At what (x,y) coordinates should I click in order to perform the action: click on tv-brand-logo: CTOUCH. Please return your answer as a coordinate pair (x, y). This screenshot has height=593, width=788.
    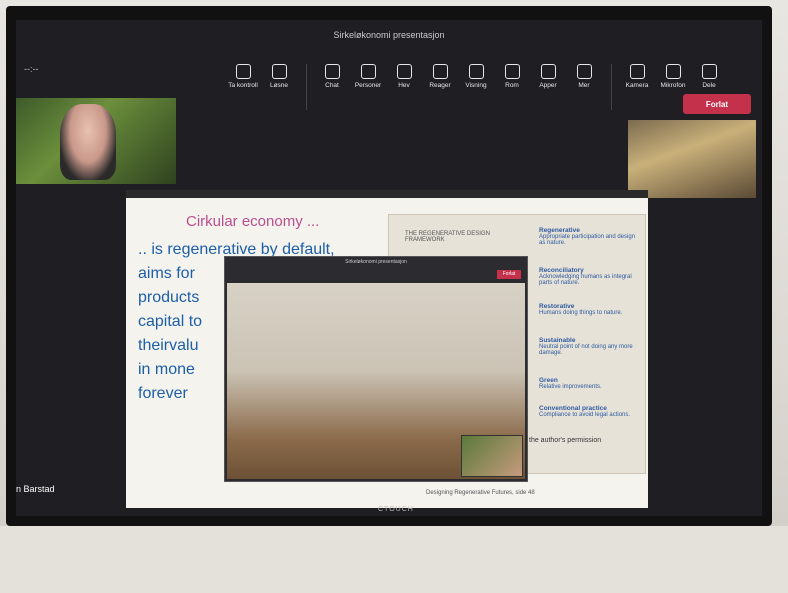
    Looking at the image, I should click on (396, 509).